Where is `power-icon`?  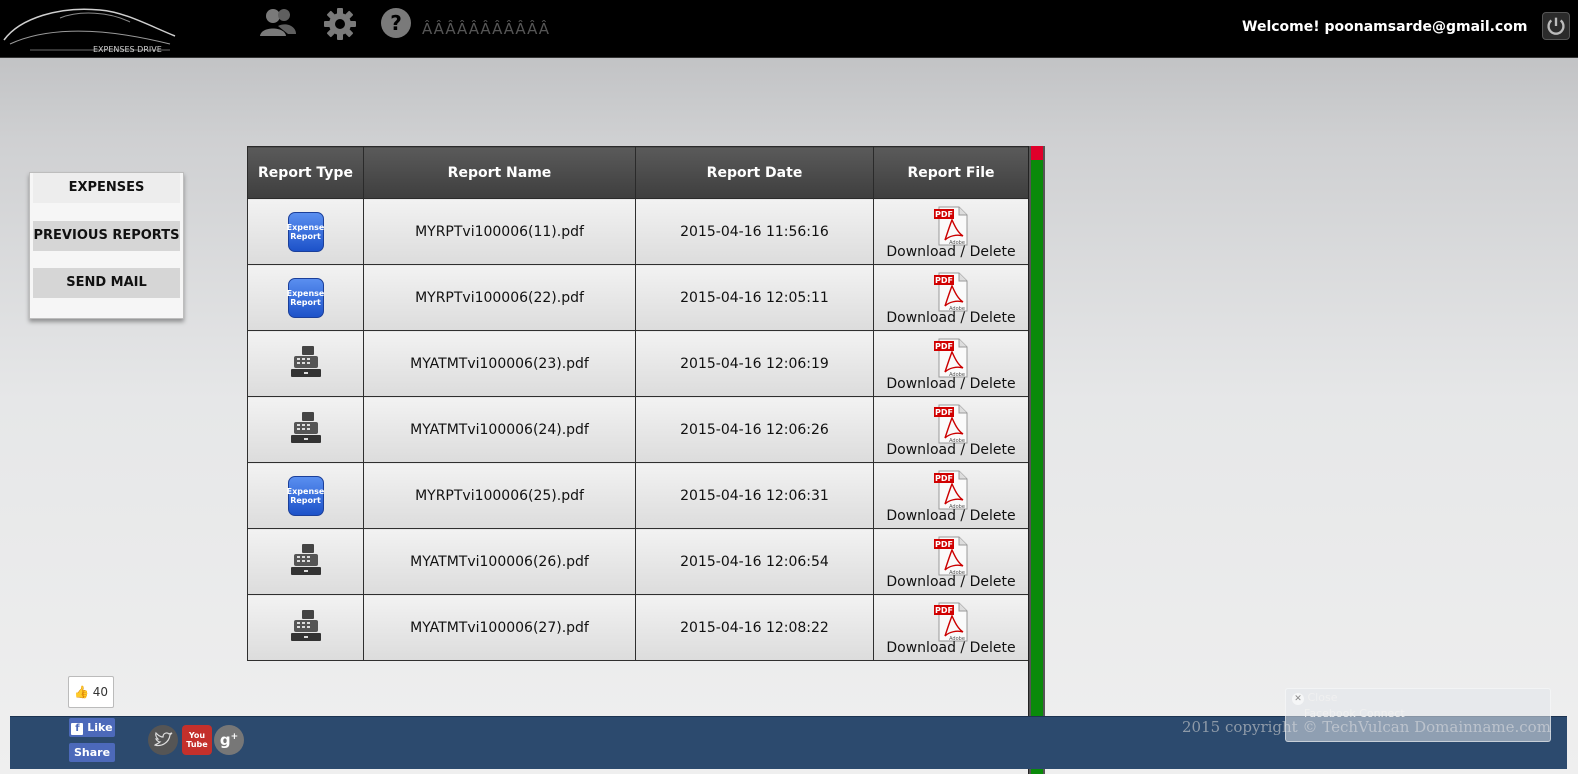 power-icon is located at coordinates (1556, 26).